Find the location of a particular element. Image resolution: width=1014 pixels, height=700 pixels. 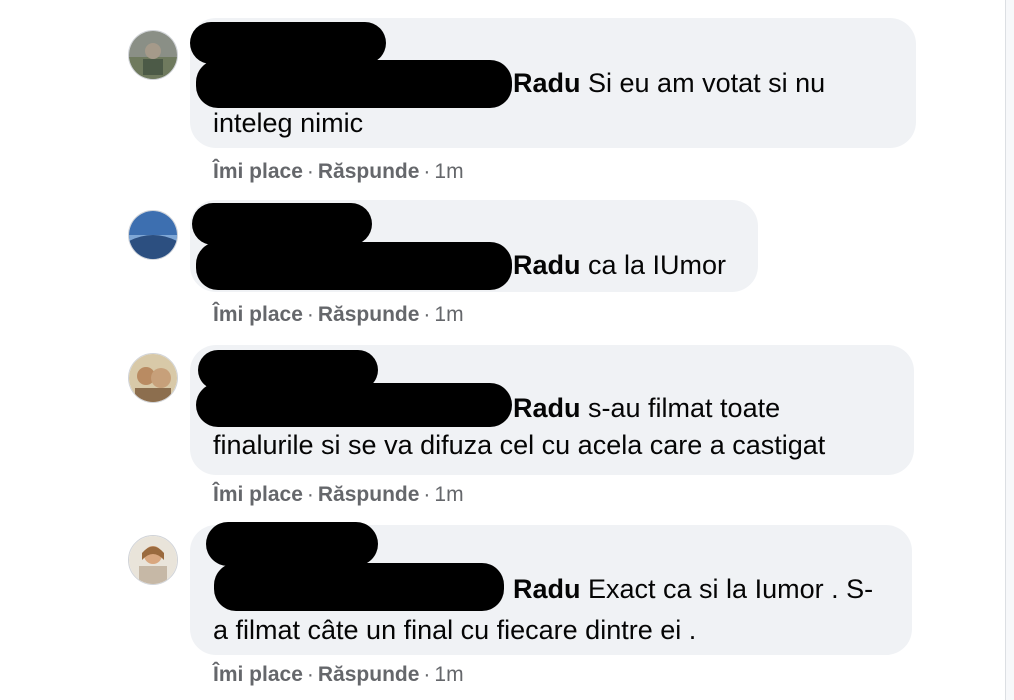

comment-text-line: Radu ca la IUmor is located at coordinates (619, 265).